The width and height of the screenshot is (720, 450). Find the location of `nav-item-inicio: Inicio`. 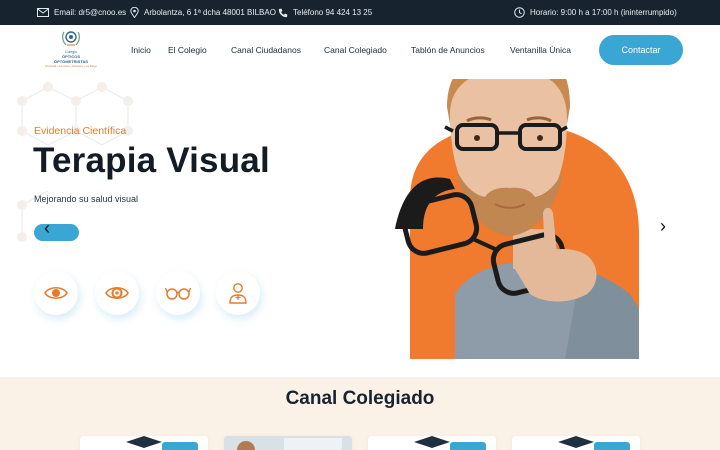

nav-item-inicio: Inicio is located at coordinates (141, 50).